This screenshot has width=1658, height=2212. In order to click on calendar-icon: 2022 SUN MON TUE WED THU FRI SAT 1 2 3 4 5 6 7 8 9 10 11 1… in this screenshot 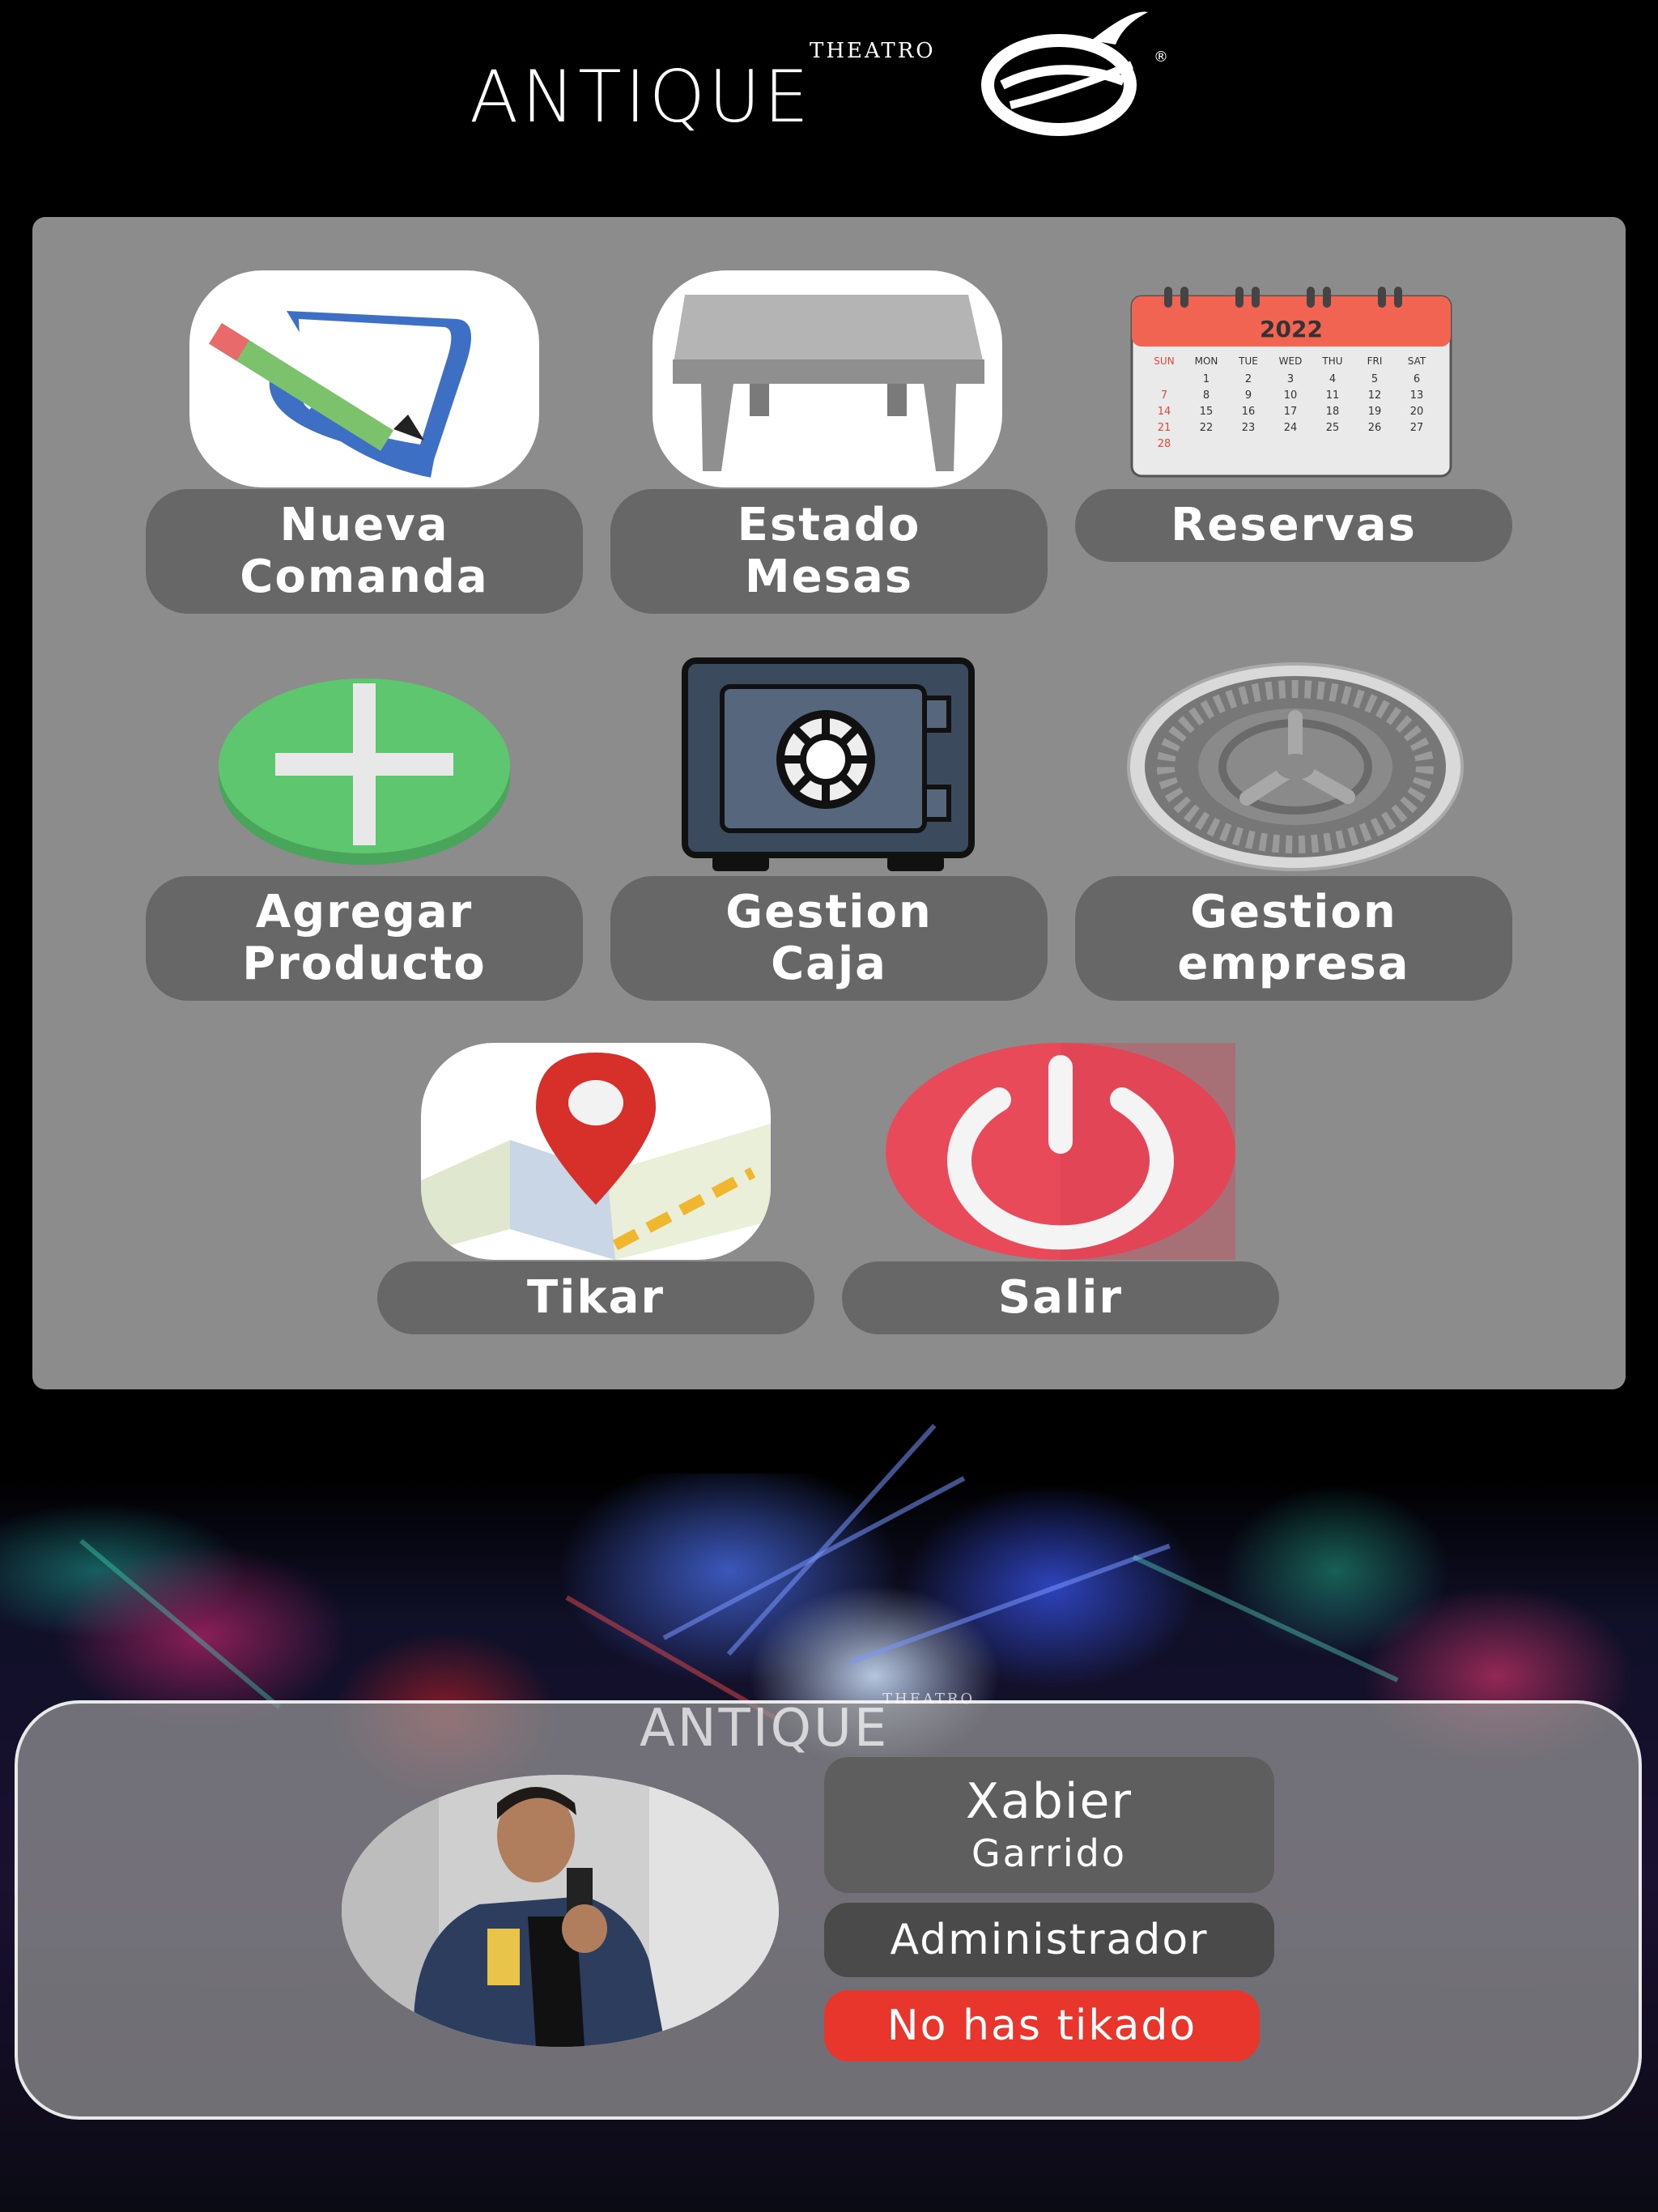, I will do `click(1291, 383)`.